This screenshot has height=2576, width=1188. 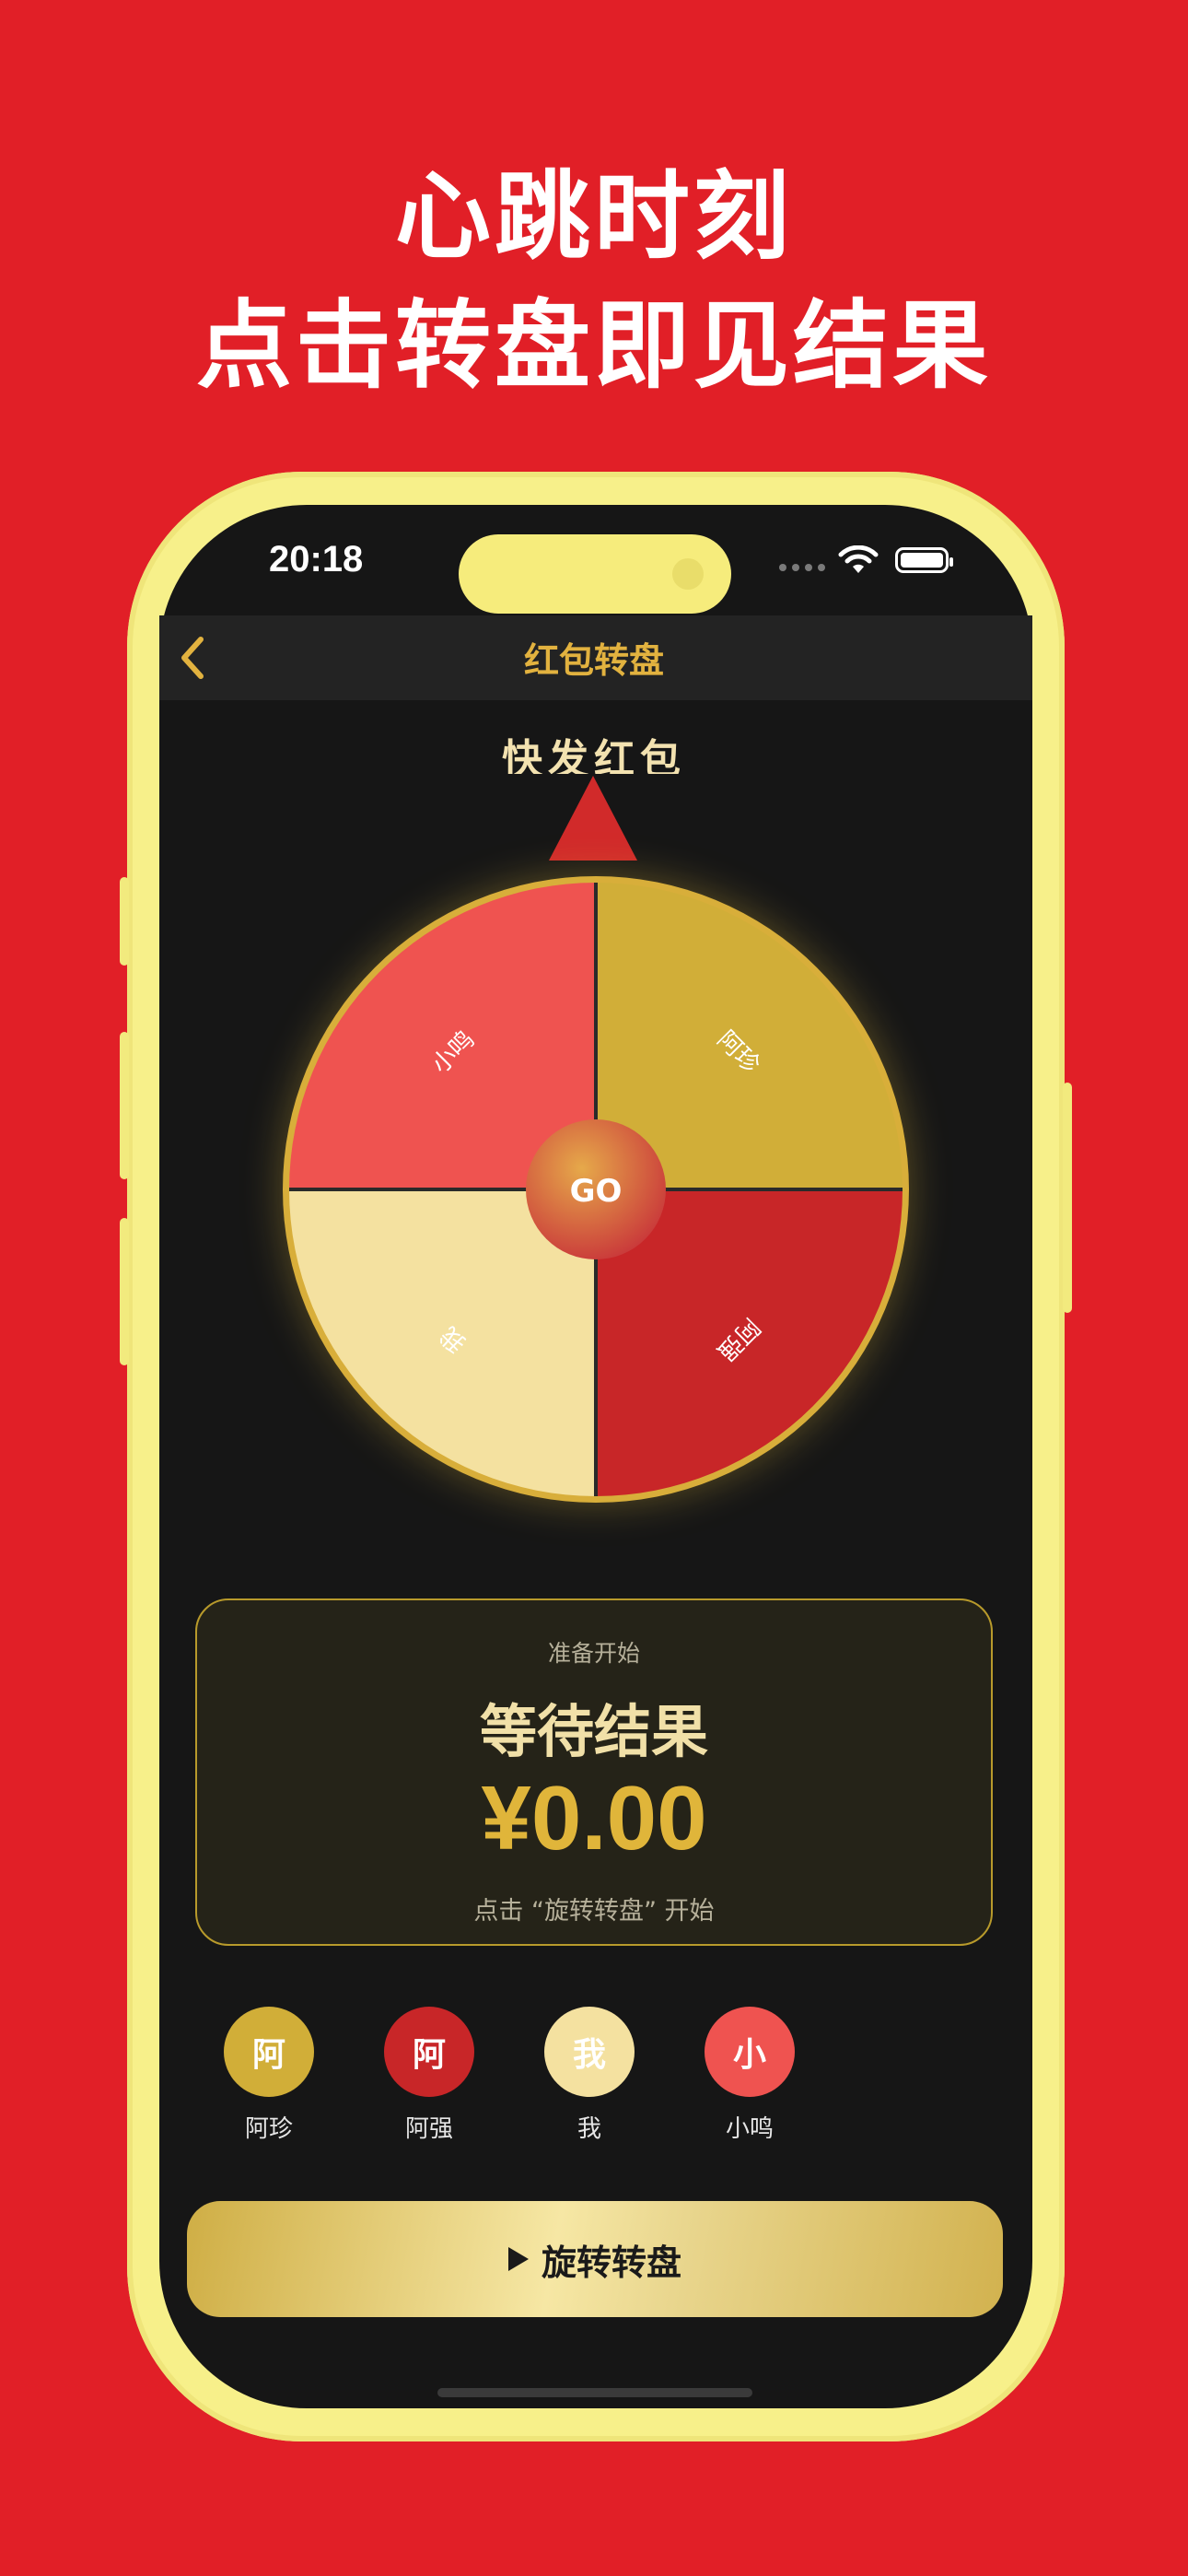 What do you see at coordinates (593, 1653) in the screenshot?
I see `result-status: 准备开始` at bounding box center [593, 1653].